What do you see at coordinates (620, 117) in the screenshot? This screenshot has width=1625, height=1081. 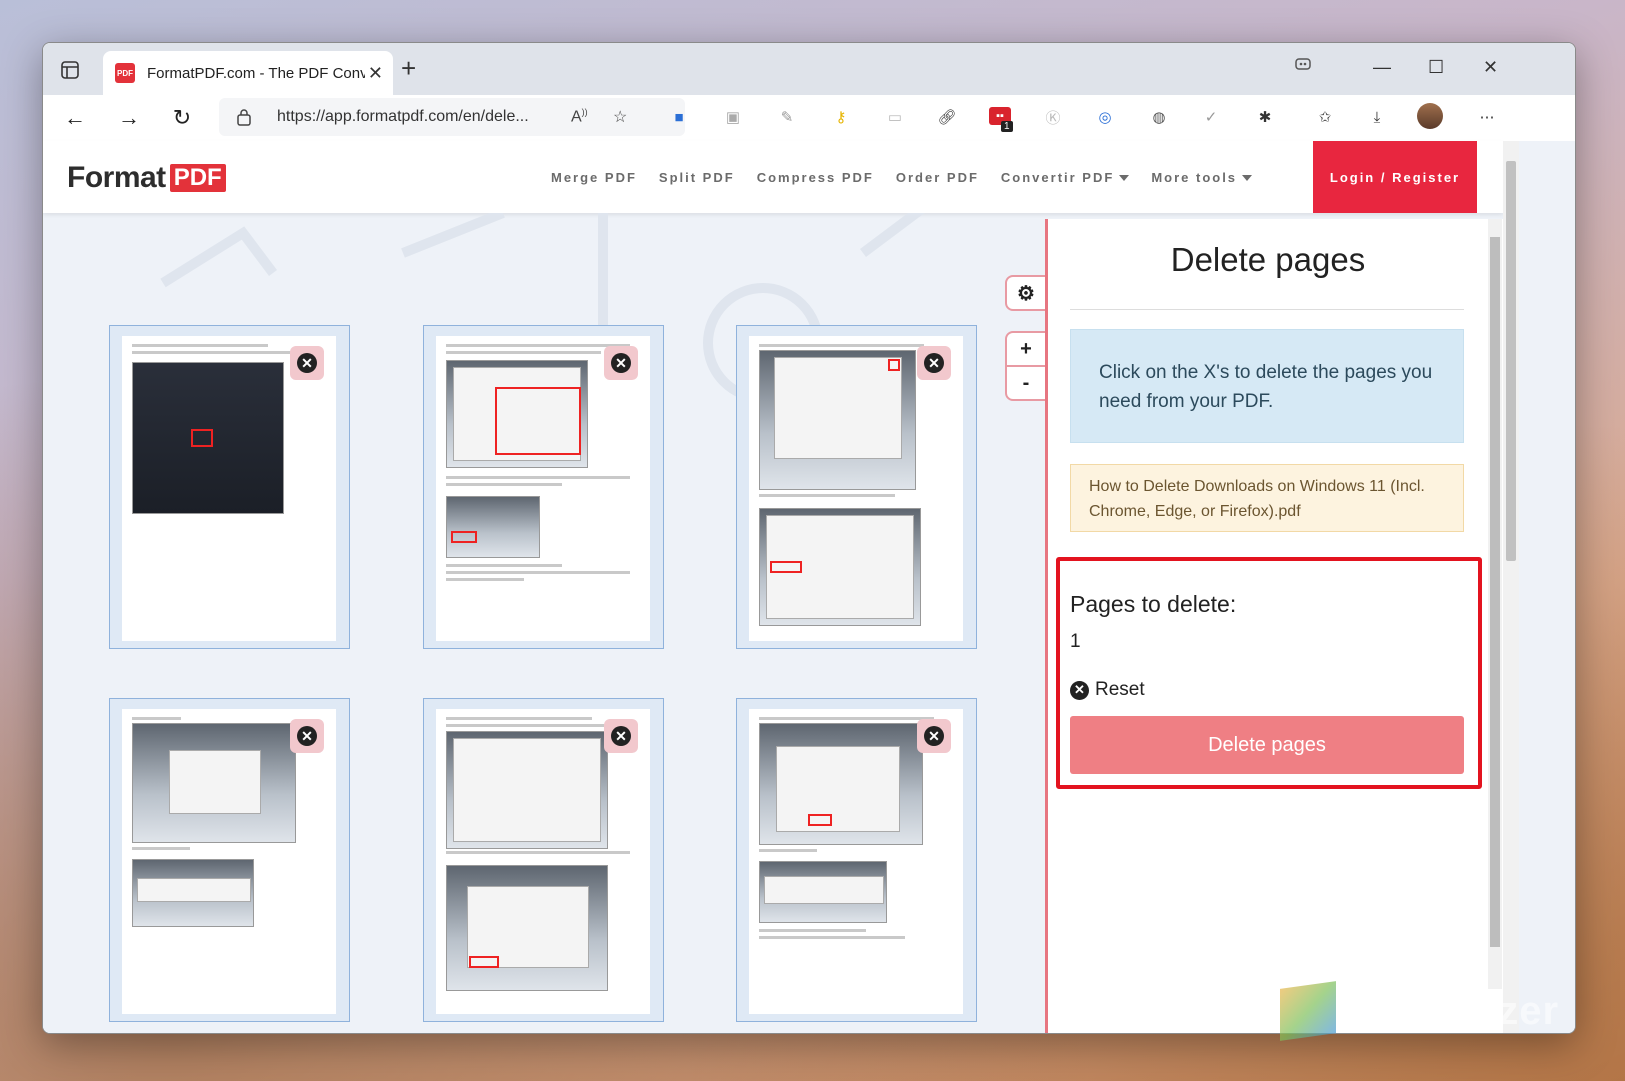 I see `add-favorite-icon: ☆` at bounding box center [620, 117].